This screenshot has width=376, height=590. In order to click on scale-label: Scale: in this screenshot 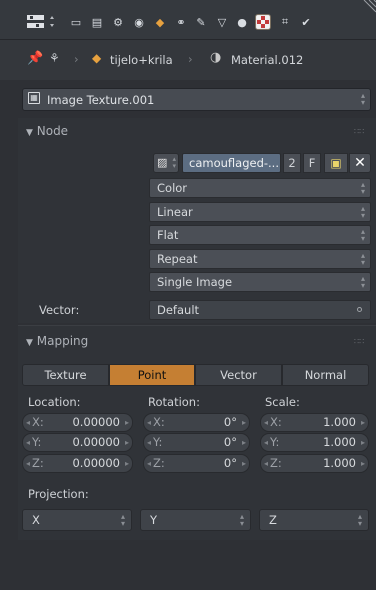, I will do `click(282, 402)`.